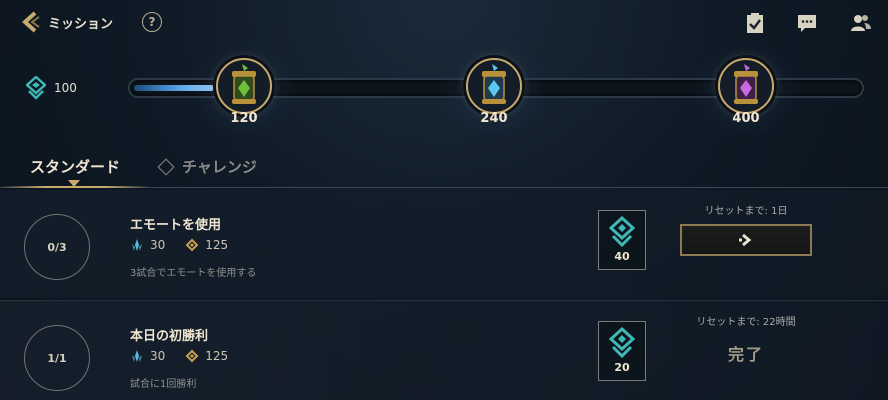 This screenshot has height=400, width=888. I want to click on challenge-icon, so click(166, 166).